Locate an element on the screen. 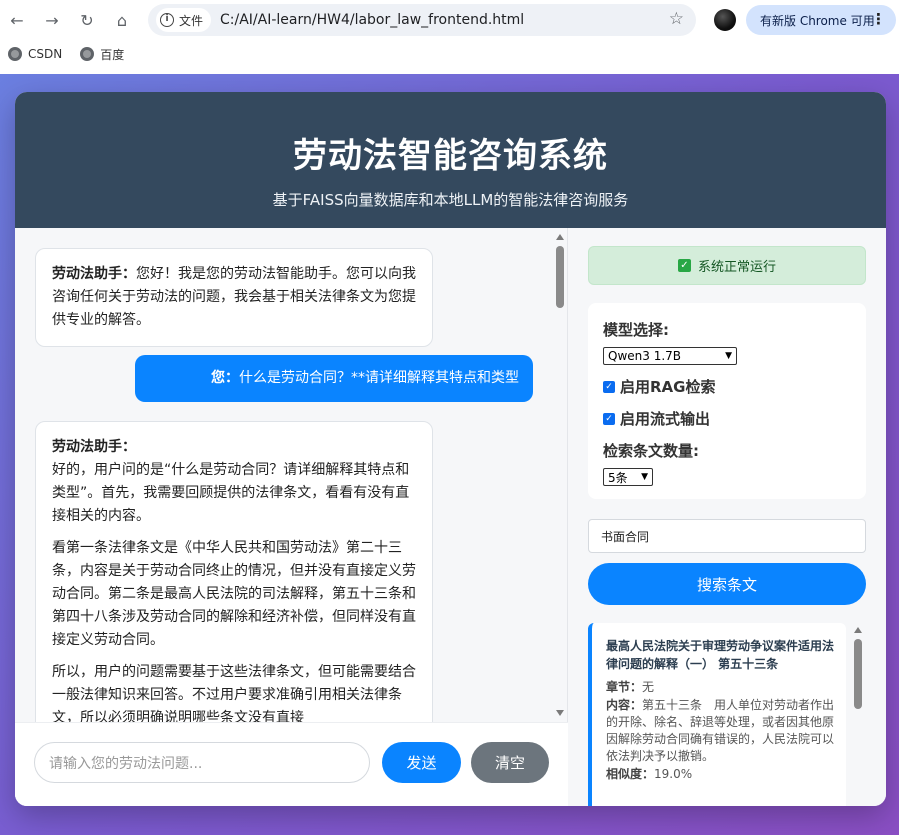 The image size is (899, 835). menu-dots-icon: ⋮ is located at coordinates (878, 19).